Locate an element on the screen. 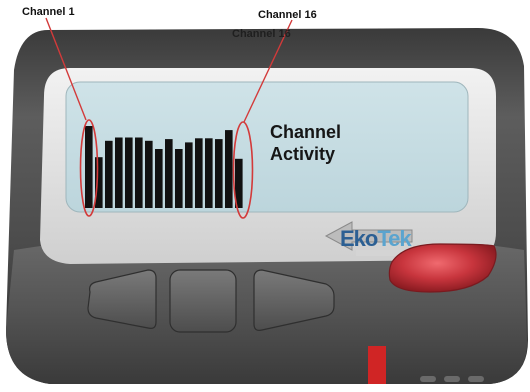 The width and height of the screenshot is (530, 392). channel-16-label: Channel 16 is located at coordinates (287, 15).